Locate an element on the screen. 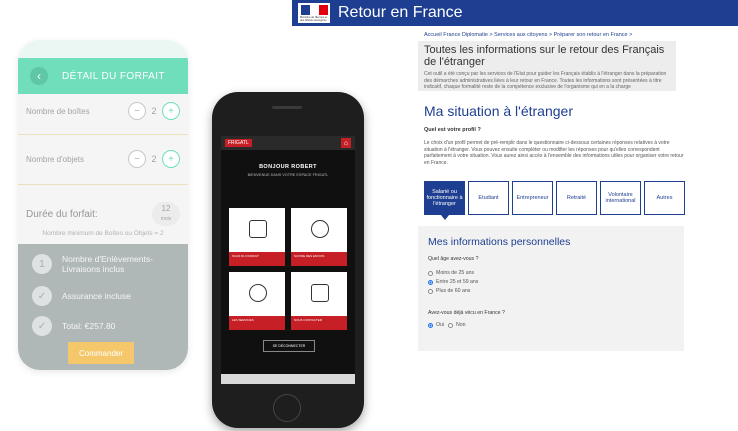 The height and width of the screenshot is (431, 738). target-icon is located at coordinates (258, 293).